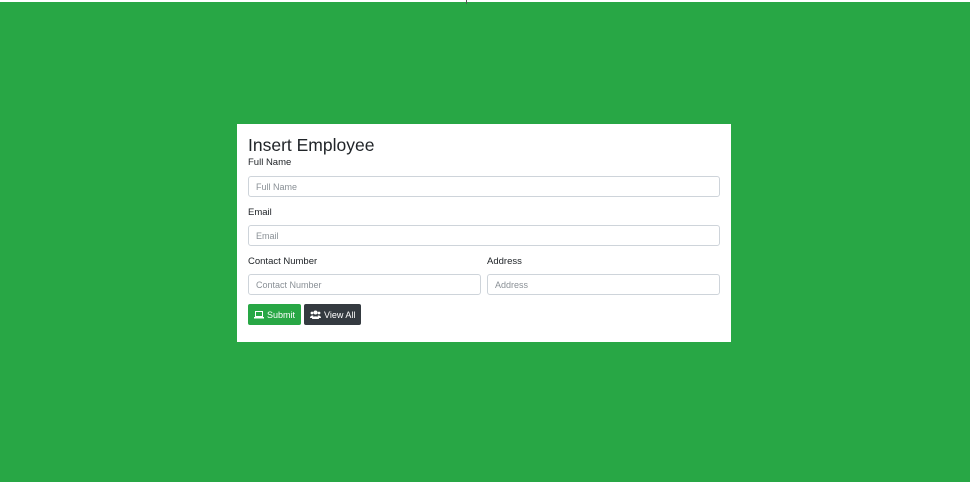  Describe the element at coordinates (484, 314) in the screenshot. I see `form-buttons: Submit View All` at that location.